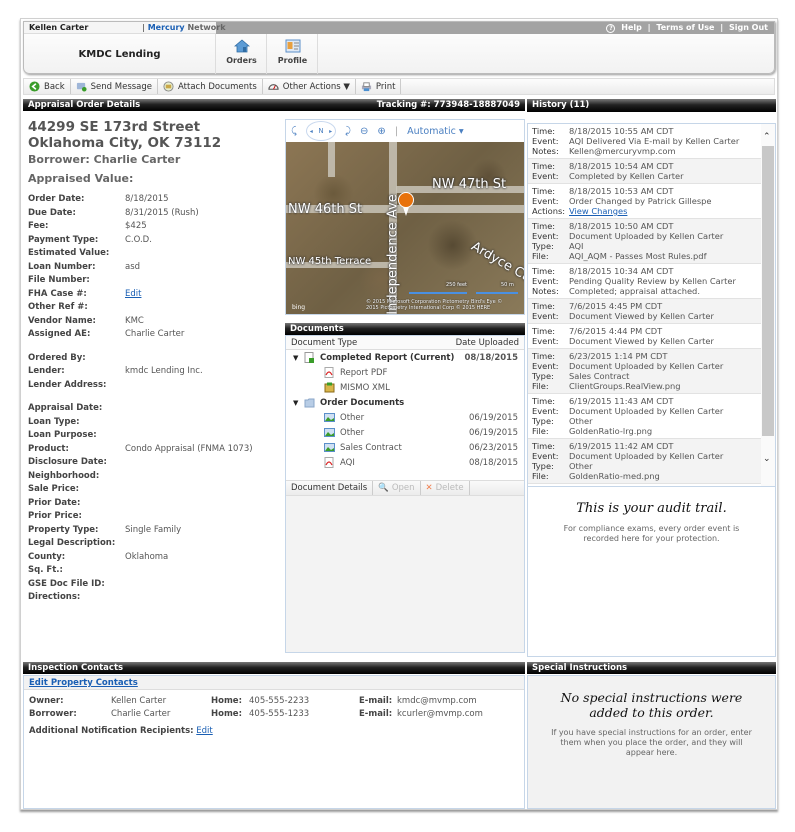 Image resolution: width=795 pixels, height=832 pixels. Describe the element at coordinates (52, 212) in the screenshot. I see `field-label: Due Date:` at that location.